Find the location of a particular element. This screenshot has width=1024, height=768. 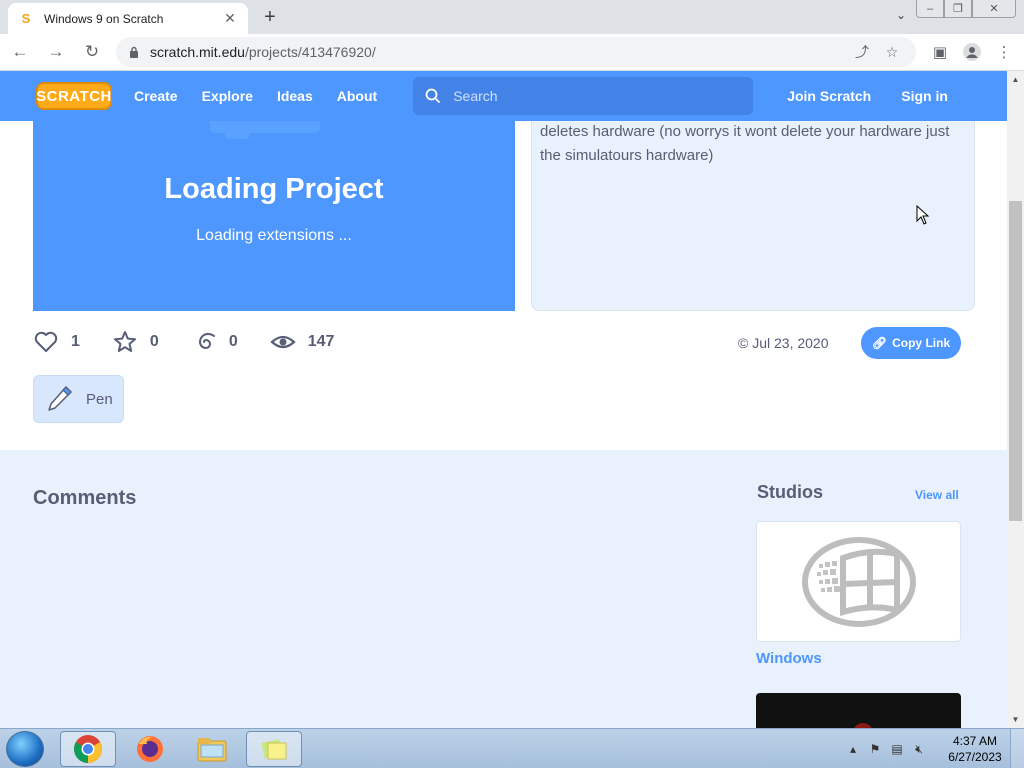

remix-spiral-icon is located at coordinates (206, 341).